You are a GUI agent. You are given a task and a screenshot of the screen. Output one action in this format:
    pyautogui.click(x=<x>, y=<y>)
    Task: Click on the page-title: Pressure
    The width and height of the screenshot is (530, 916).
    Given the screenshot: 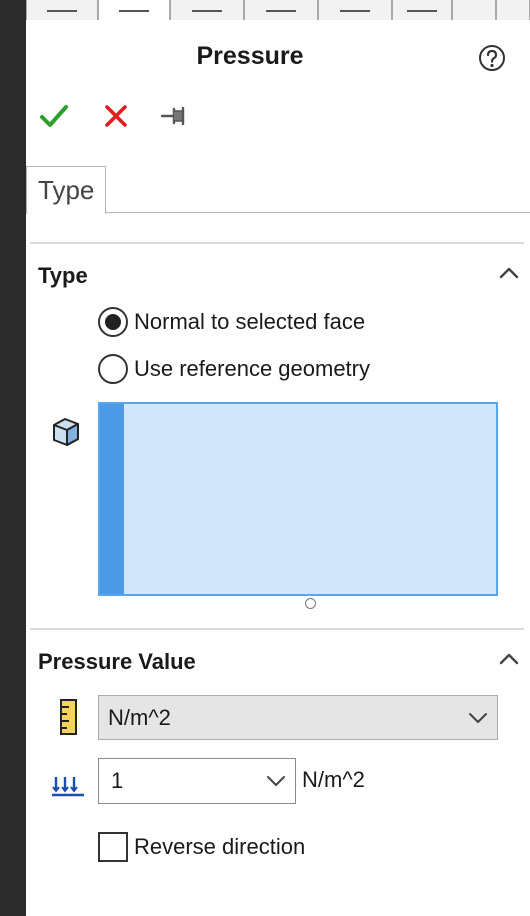 What is the action you would take?
    pyautogui.click(x=250, y=56)
    